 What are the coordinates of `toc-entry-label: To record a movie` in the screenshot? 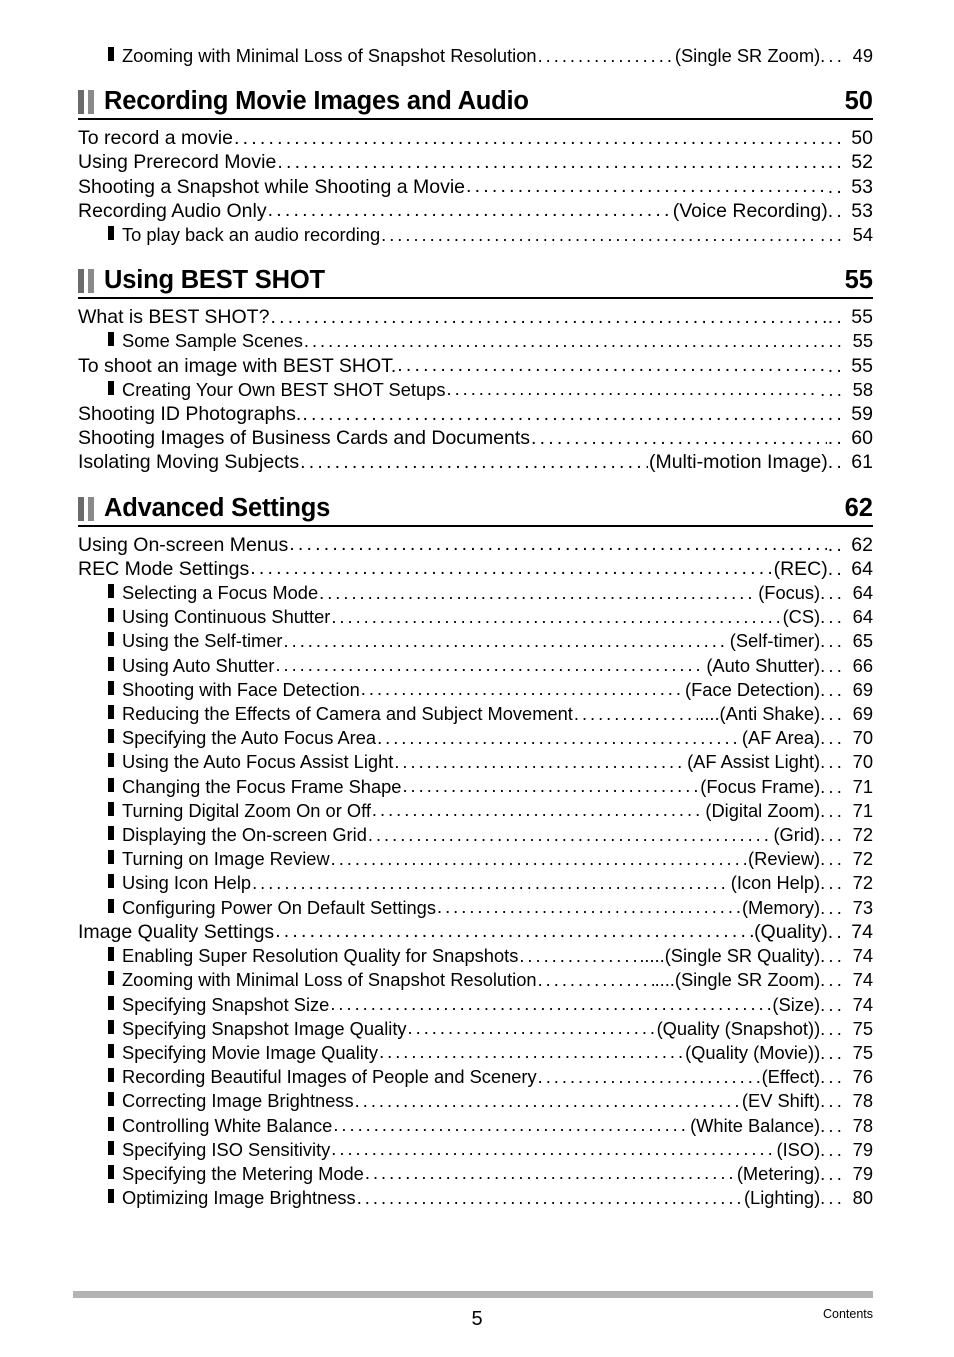 It's located at (155, 138).